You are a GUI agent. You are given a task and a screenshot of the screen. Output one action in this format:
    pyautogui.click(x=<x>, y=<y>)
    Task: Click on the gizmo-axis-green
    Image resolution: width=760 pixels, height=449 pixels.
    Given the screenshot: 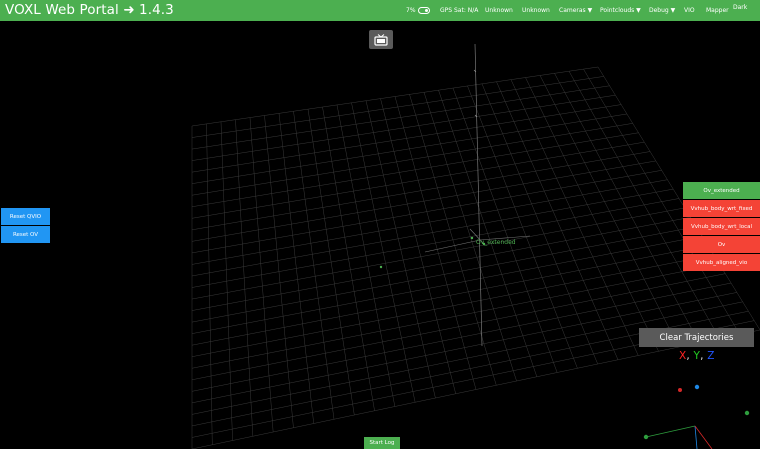 What is the action you would take?
    pyautogui.click(x=670, y=431)
    